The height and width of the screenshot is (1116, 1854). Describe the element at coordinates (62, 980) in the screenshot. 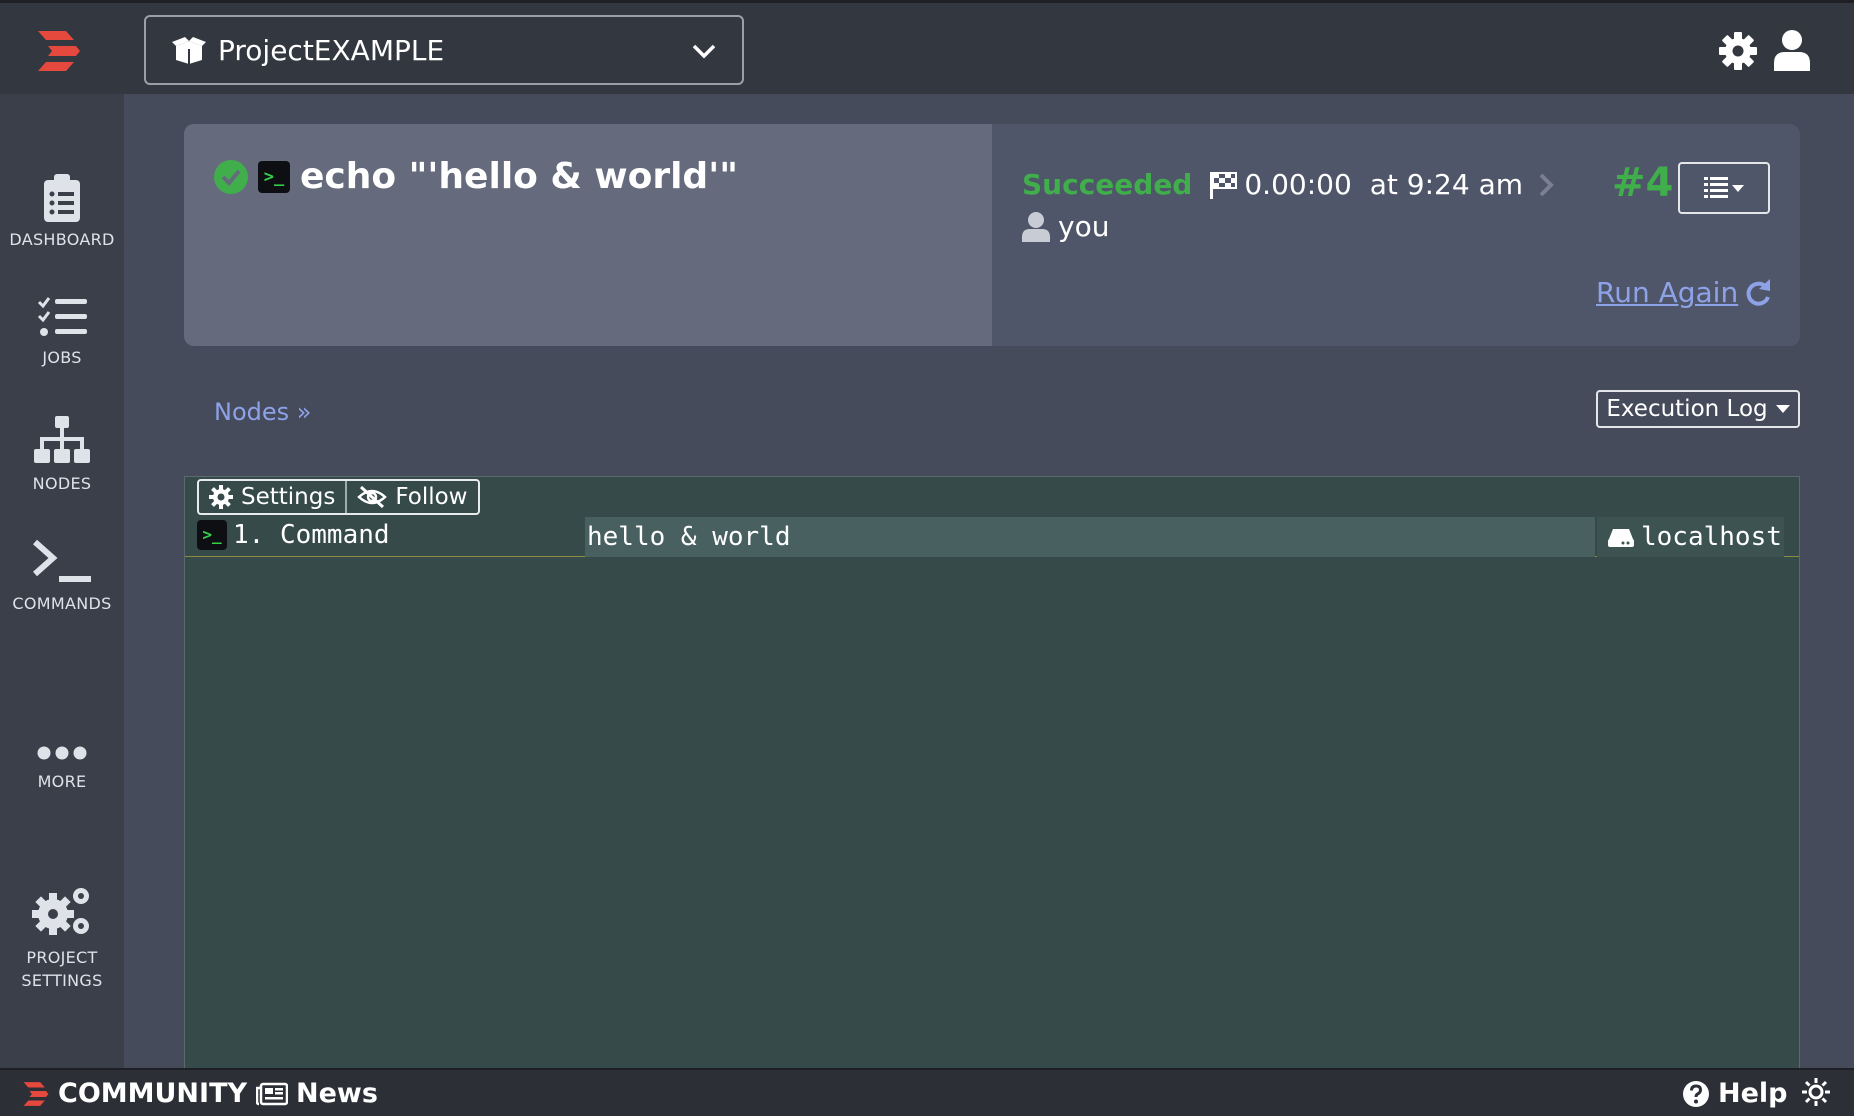

I see `sidebar-item-label: SETTINGS` at that location.